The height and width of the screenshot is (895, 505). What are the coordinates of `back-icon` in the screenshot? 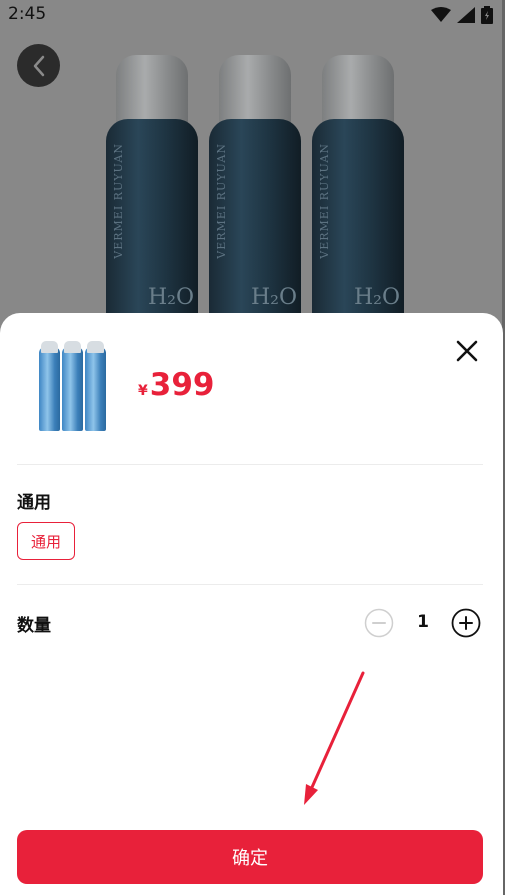 It's located at (38, 65).